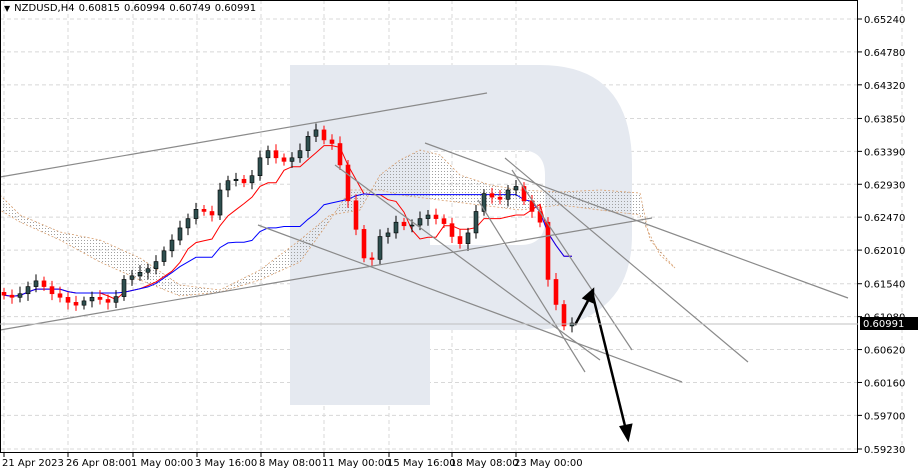  Describe the element at coordinates (884, 351) in the screenshot. I see `y-tick-label: 0.60620` at that location.